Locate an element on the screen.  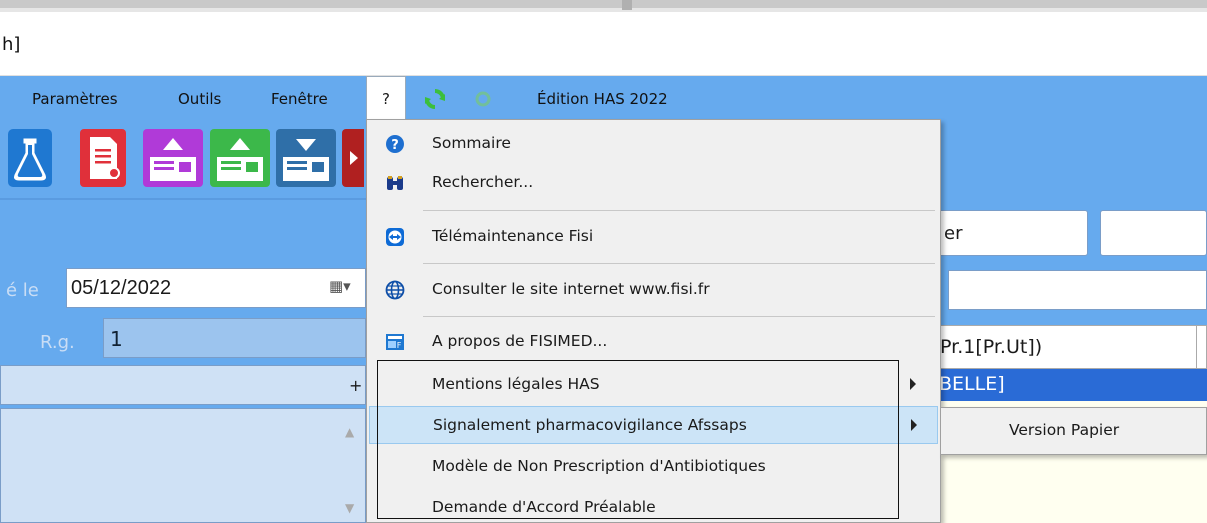
rg-value: 1 is located at coordinates (116, 339).